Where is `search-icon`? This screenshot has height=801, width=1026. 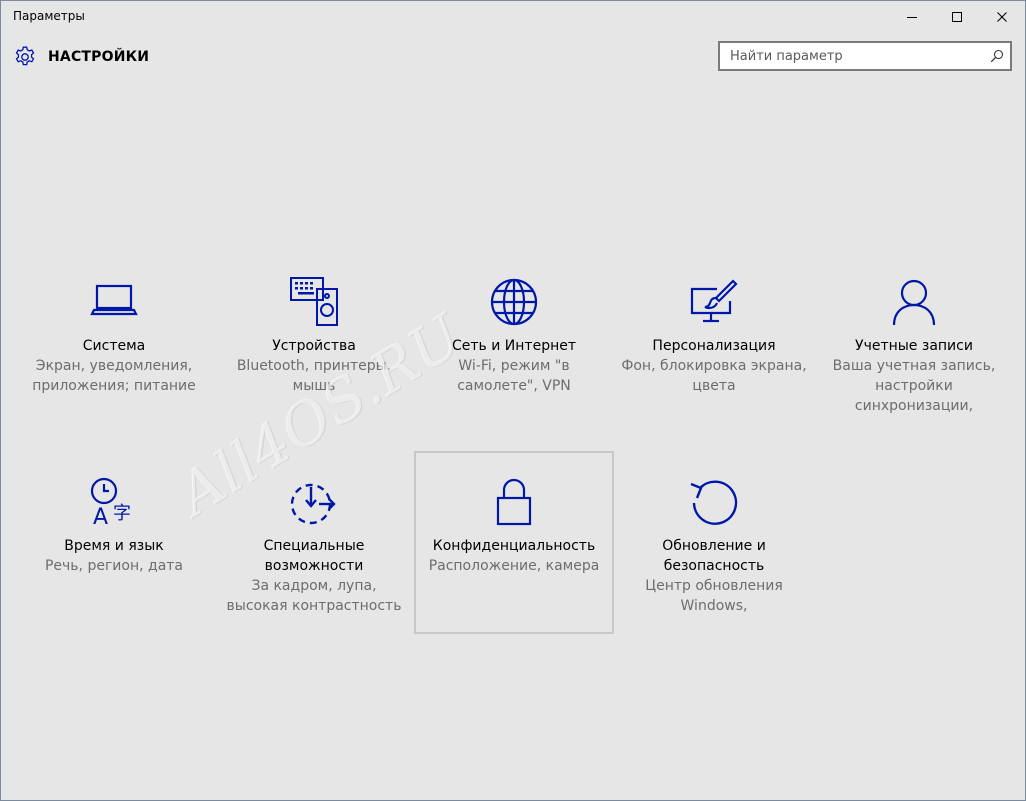
search-icon is located at coordinates (997, 56).